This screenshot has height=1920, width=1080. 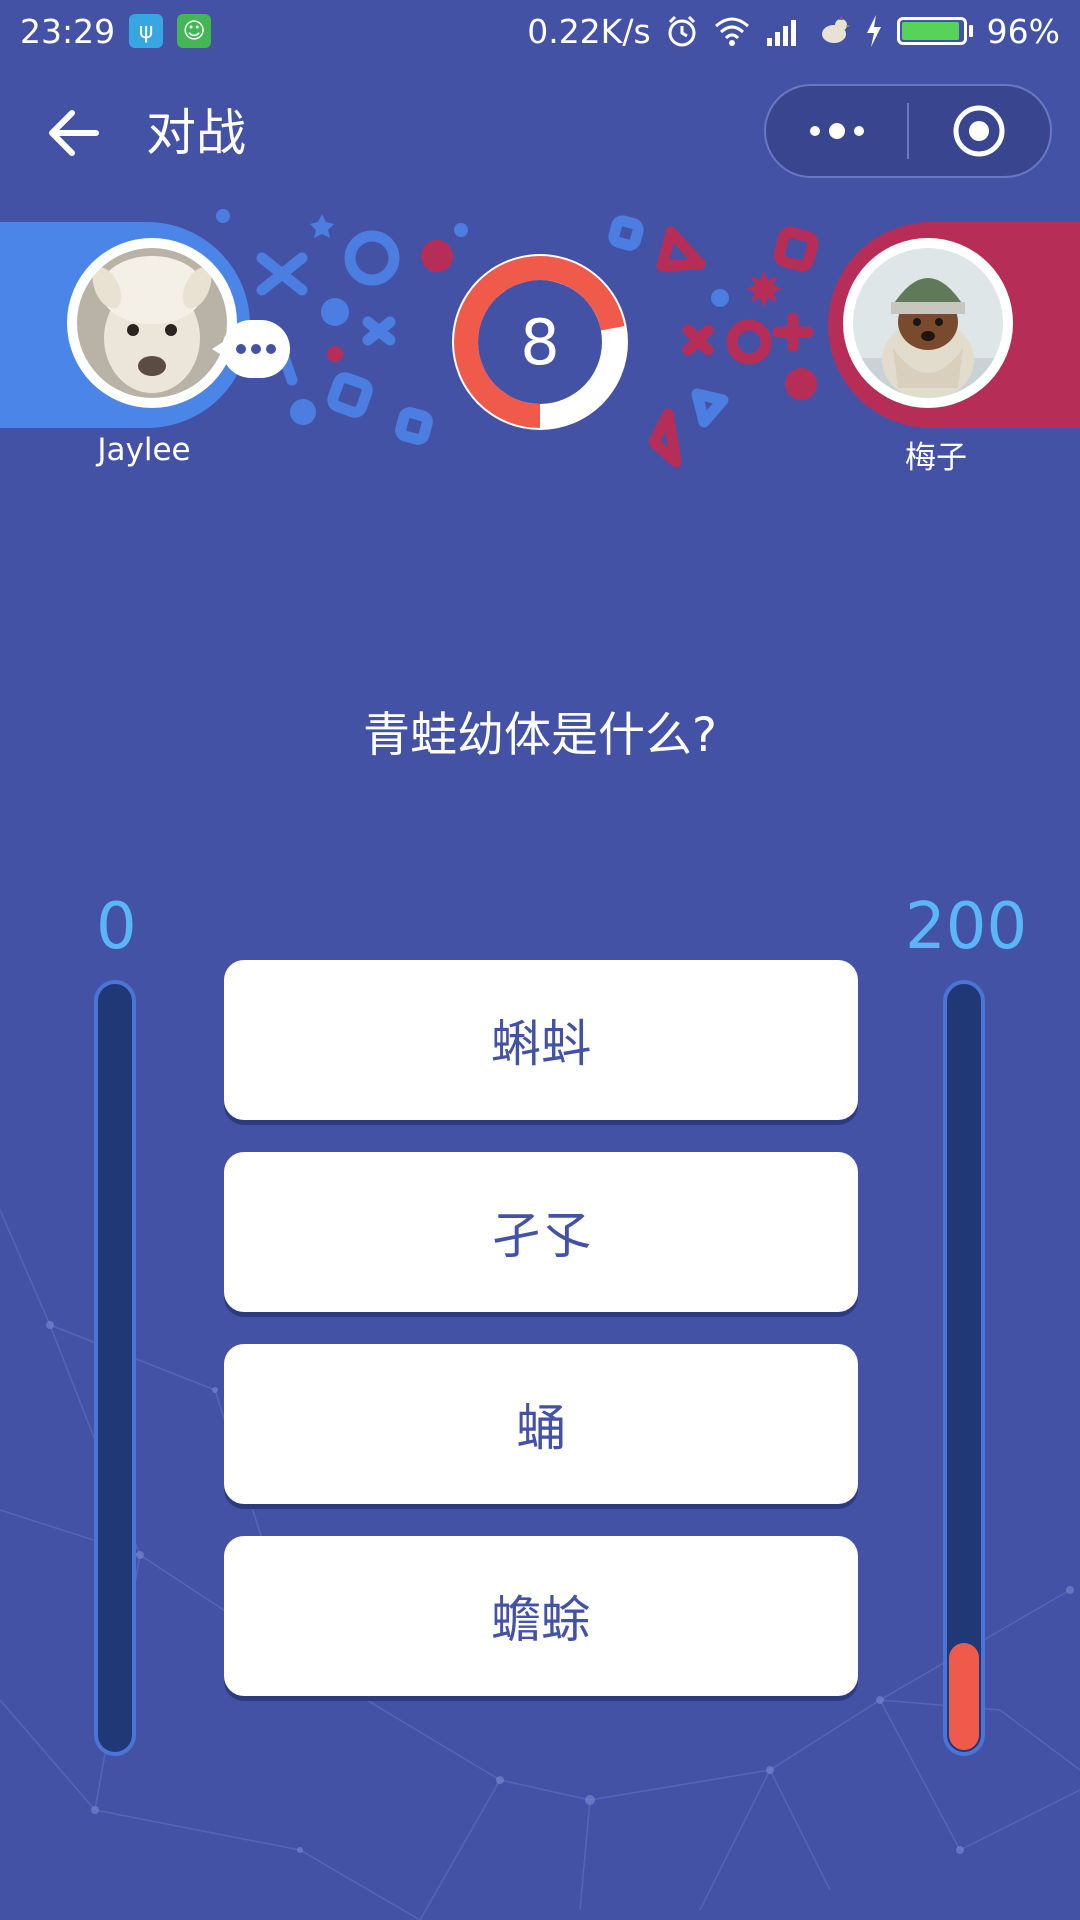 I want to click on score-bar-left, so click(x=115, y=1368).